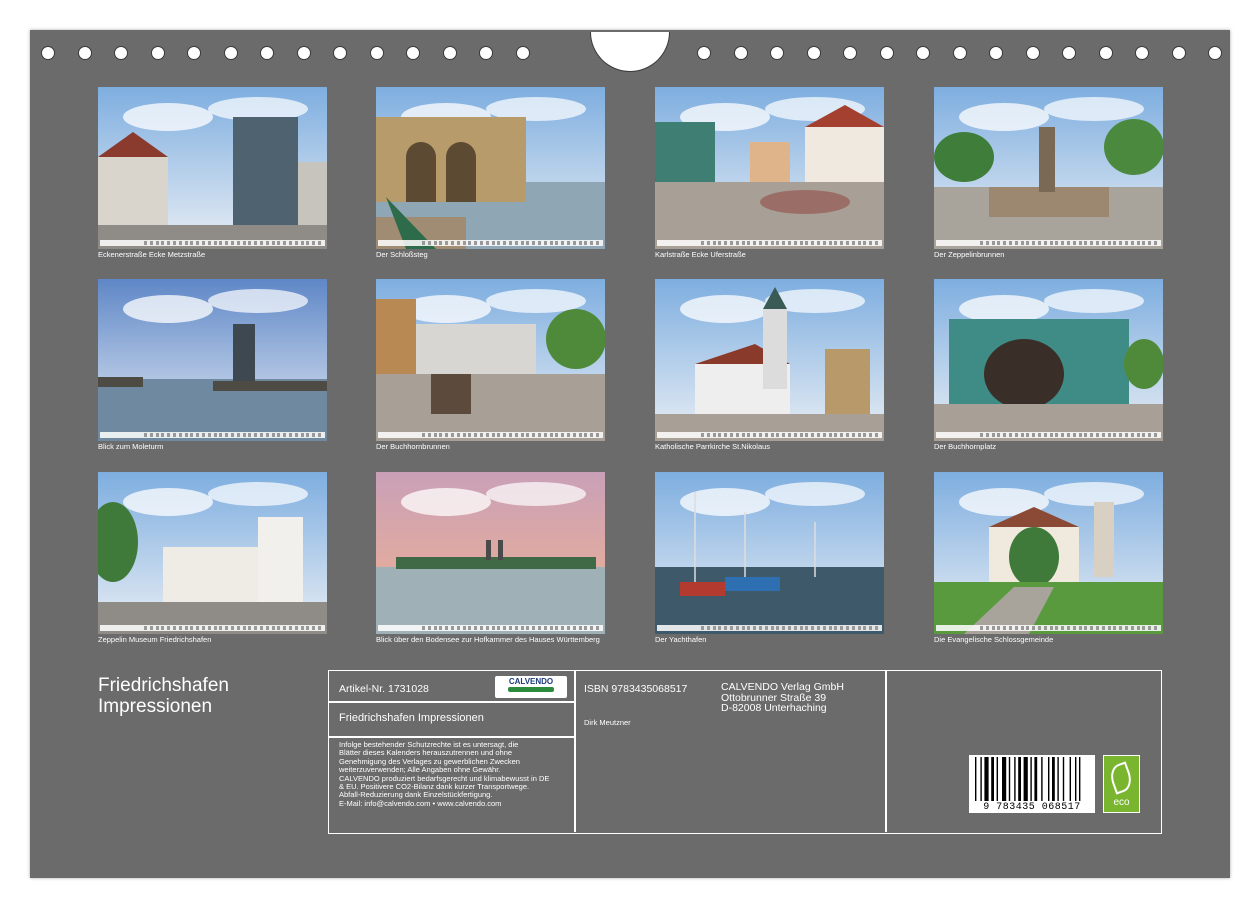 This screenshot has width=1260, height=908. Describe the element at coordinates (402, 254) in the screenshot. I see `photo-caption: Der Schloßsteg` at that location.